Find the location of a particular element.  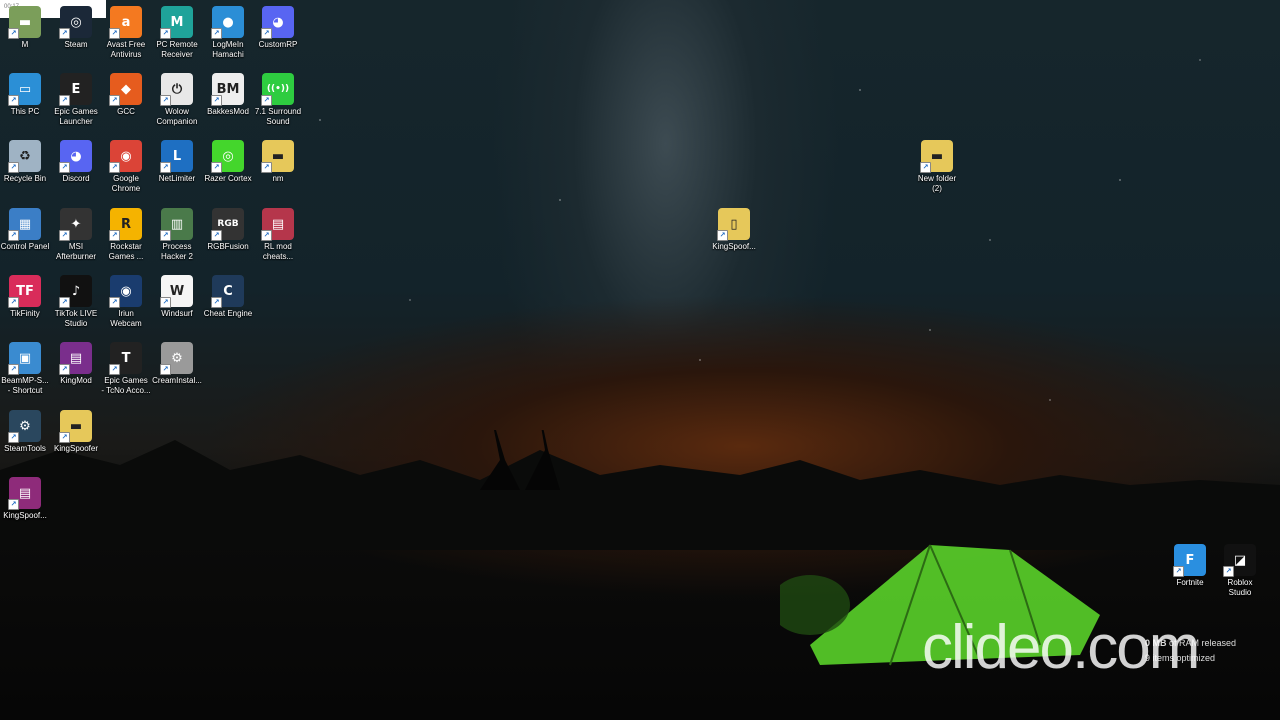

power-icon: ⏻ ↗ is located at coordinates (176, 89).